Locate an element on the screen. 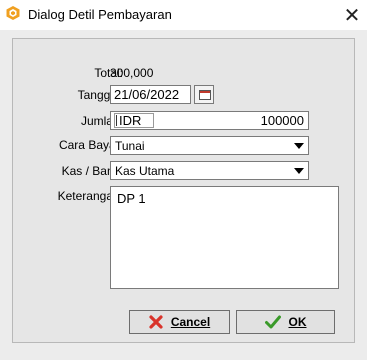 Image resolution: width=367 pixels, height=360 pixels. jumlah-label: Jumlah: is located at coordinates (101, 121).